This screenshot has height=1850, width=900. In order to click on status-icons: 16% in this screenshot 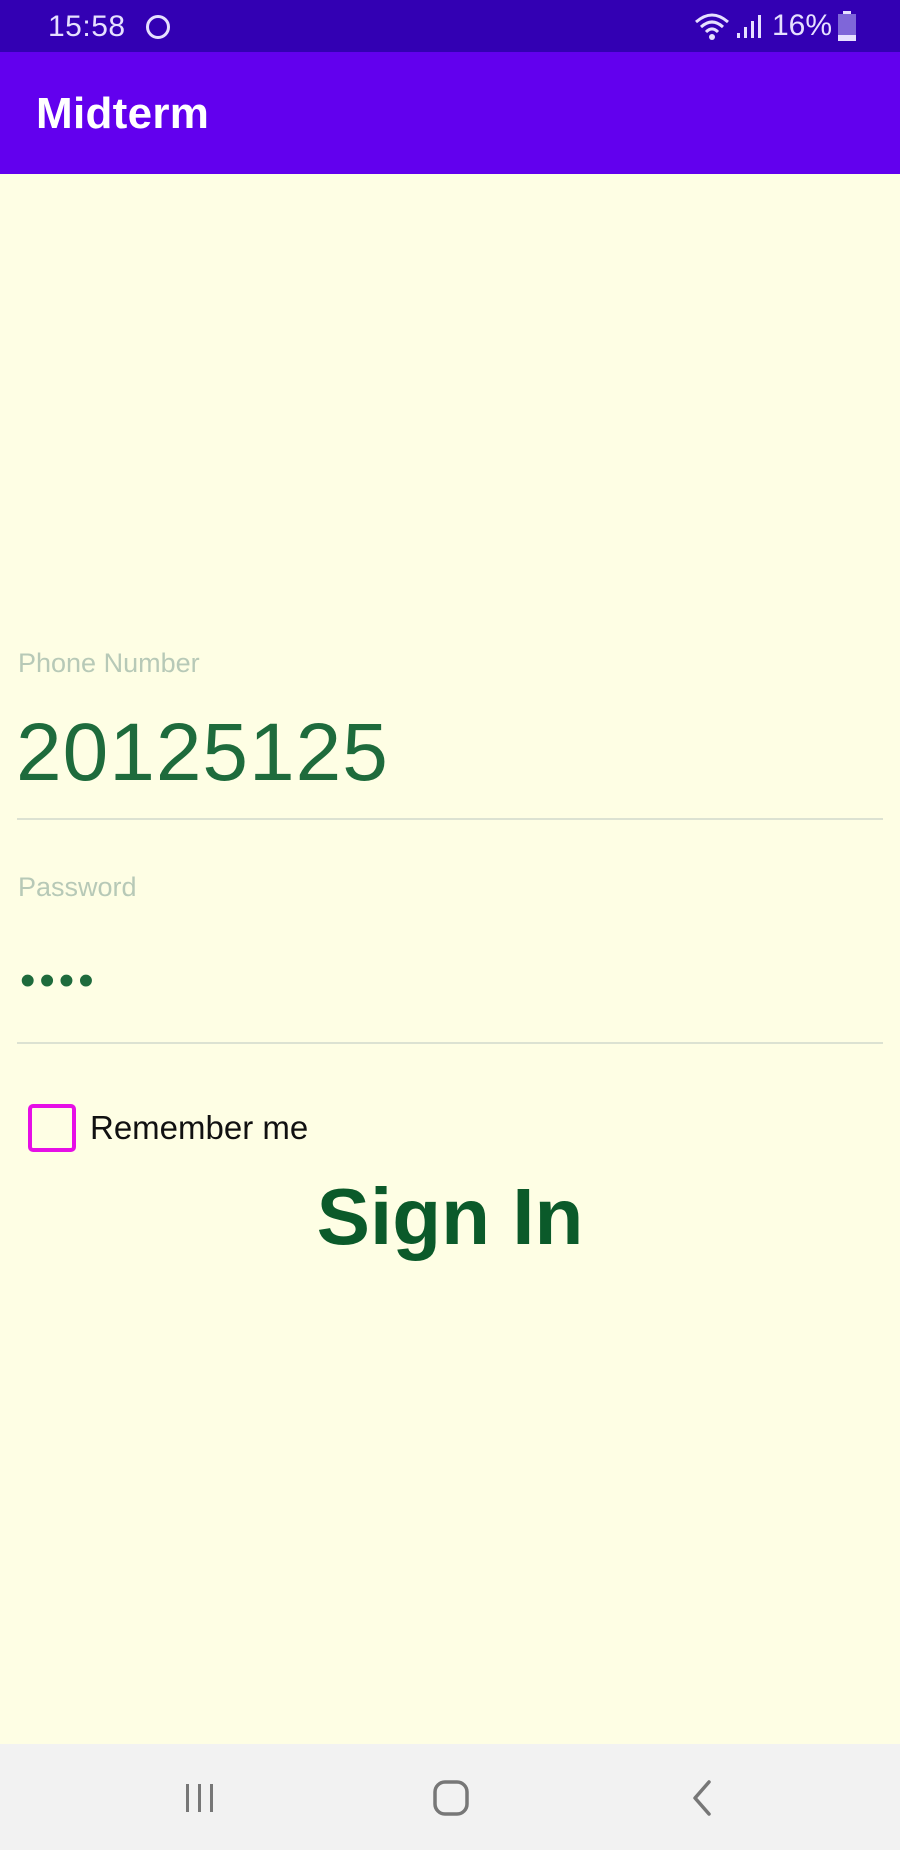, I will do `click(775, 26)`.